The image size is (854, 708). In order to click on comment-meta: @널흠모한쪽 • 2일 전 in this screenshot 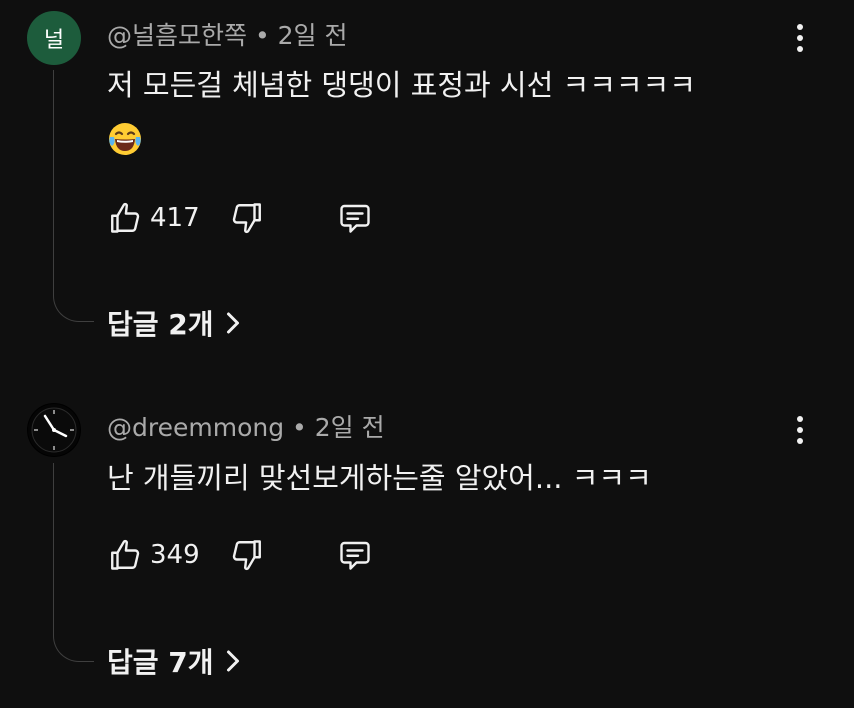, I will do `click(227, 34)`.